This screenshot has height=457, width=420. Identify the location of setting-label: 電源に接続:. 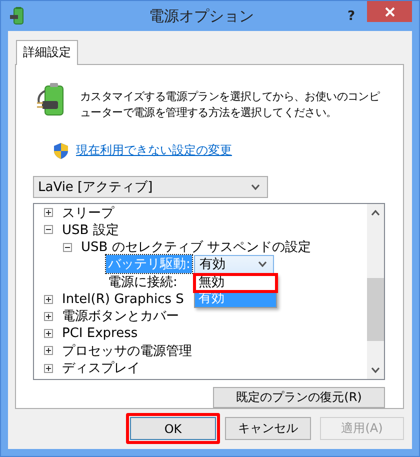
(143, 281).